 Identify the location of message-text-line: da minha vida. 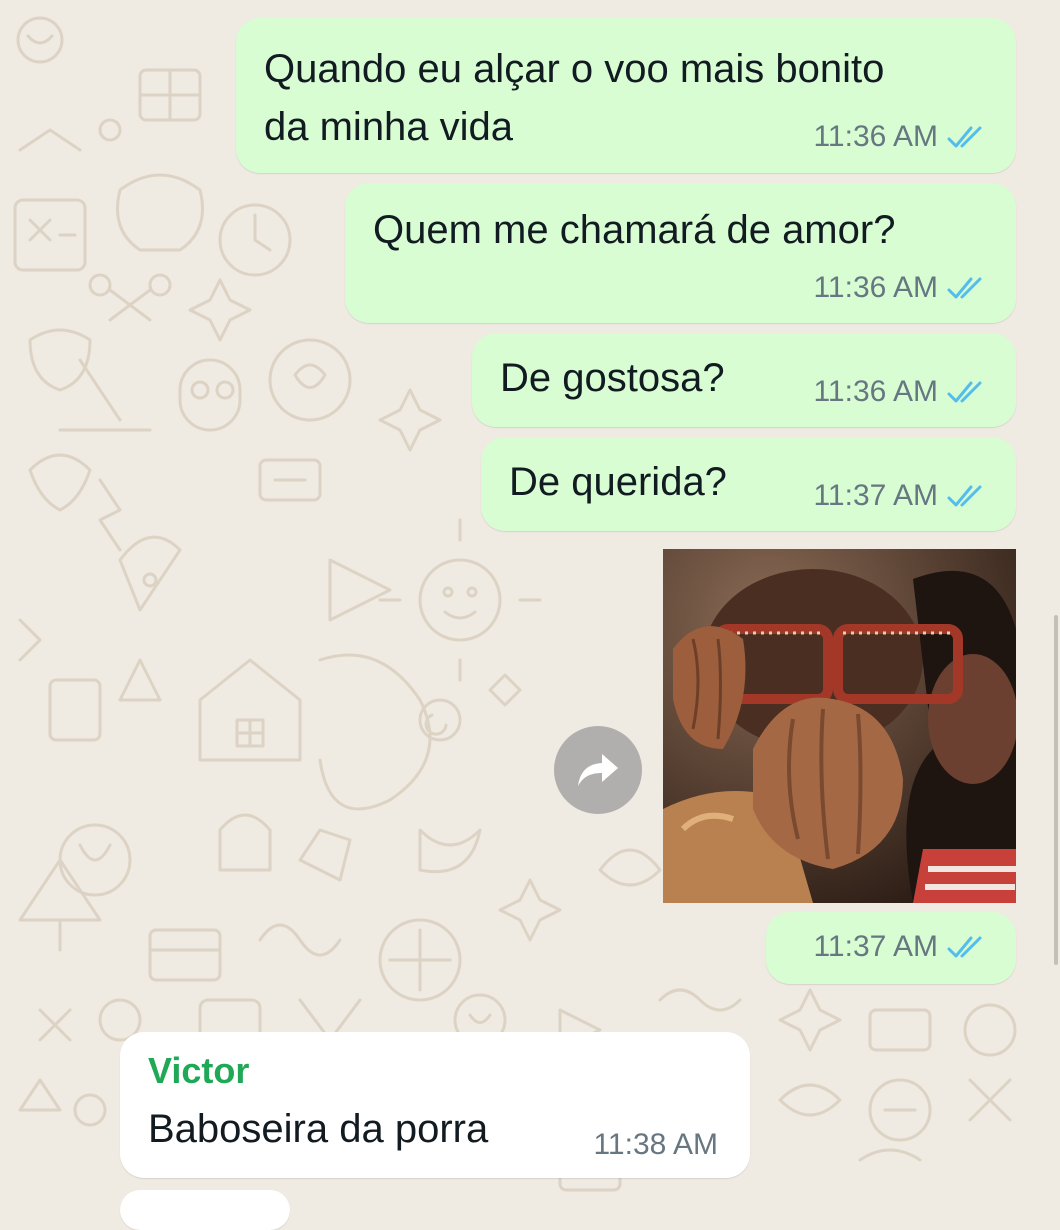
(389, 127).